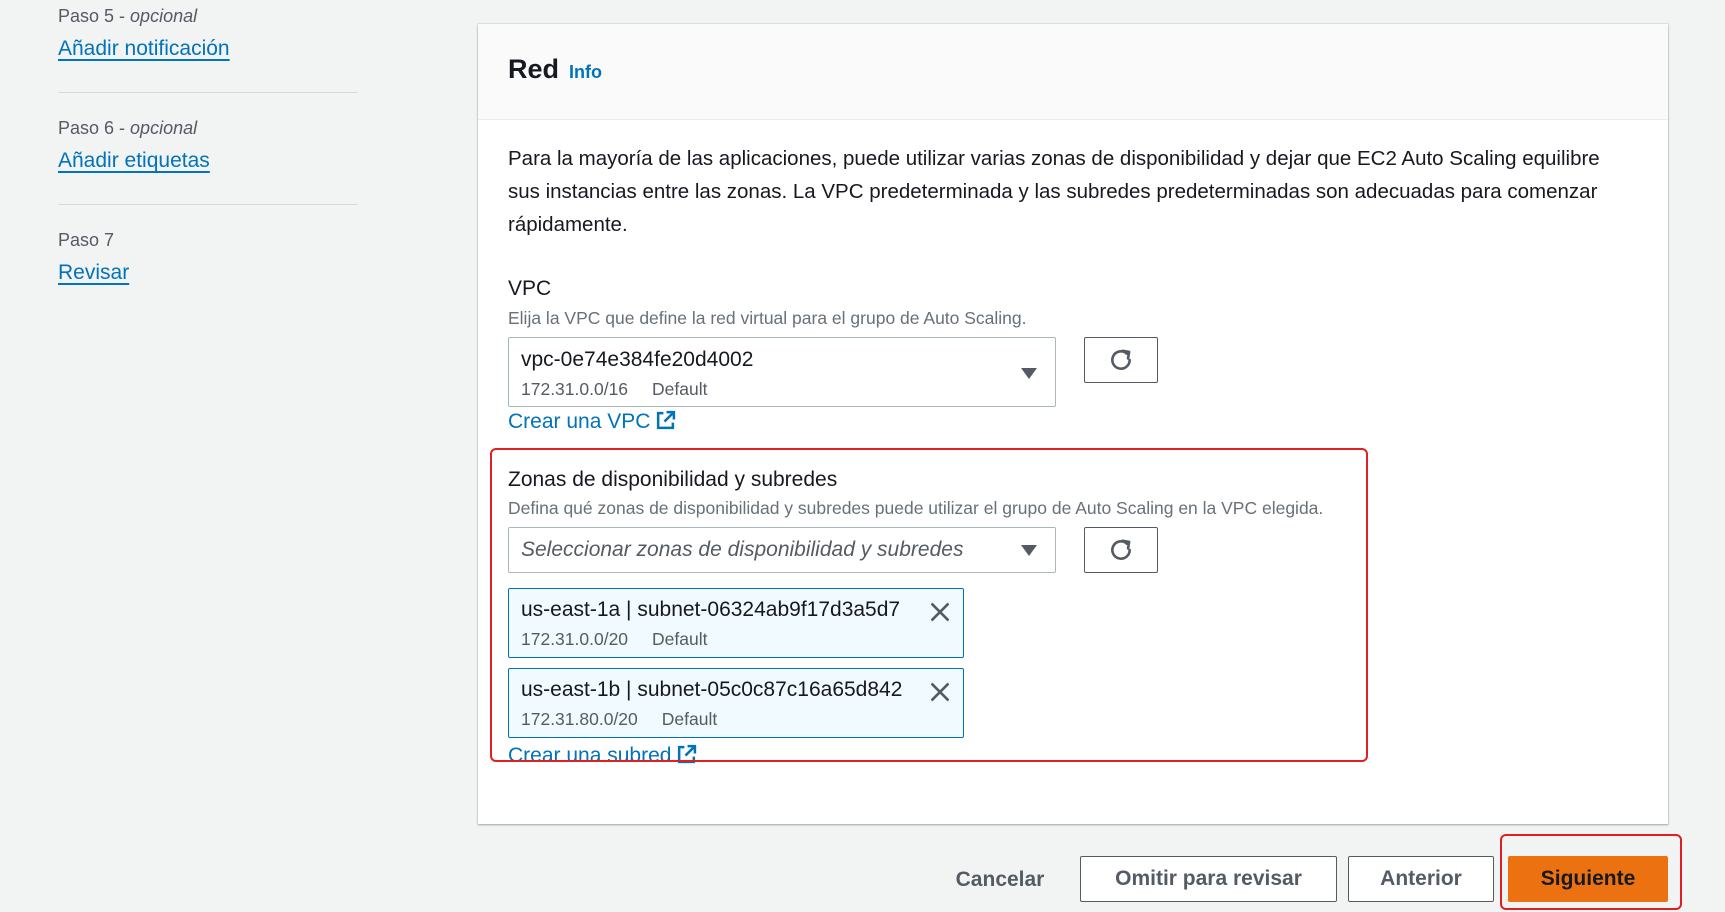 The image size is (1725, 912). Describe the element at coordinates (208, 145) in the screenshot. I see `step-6: Paso 6 - opcional Añadir etiquetas` at that location.